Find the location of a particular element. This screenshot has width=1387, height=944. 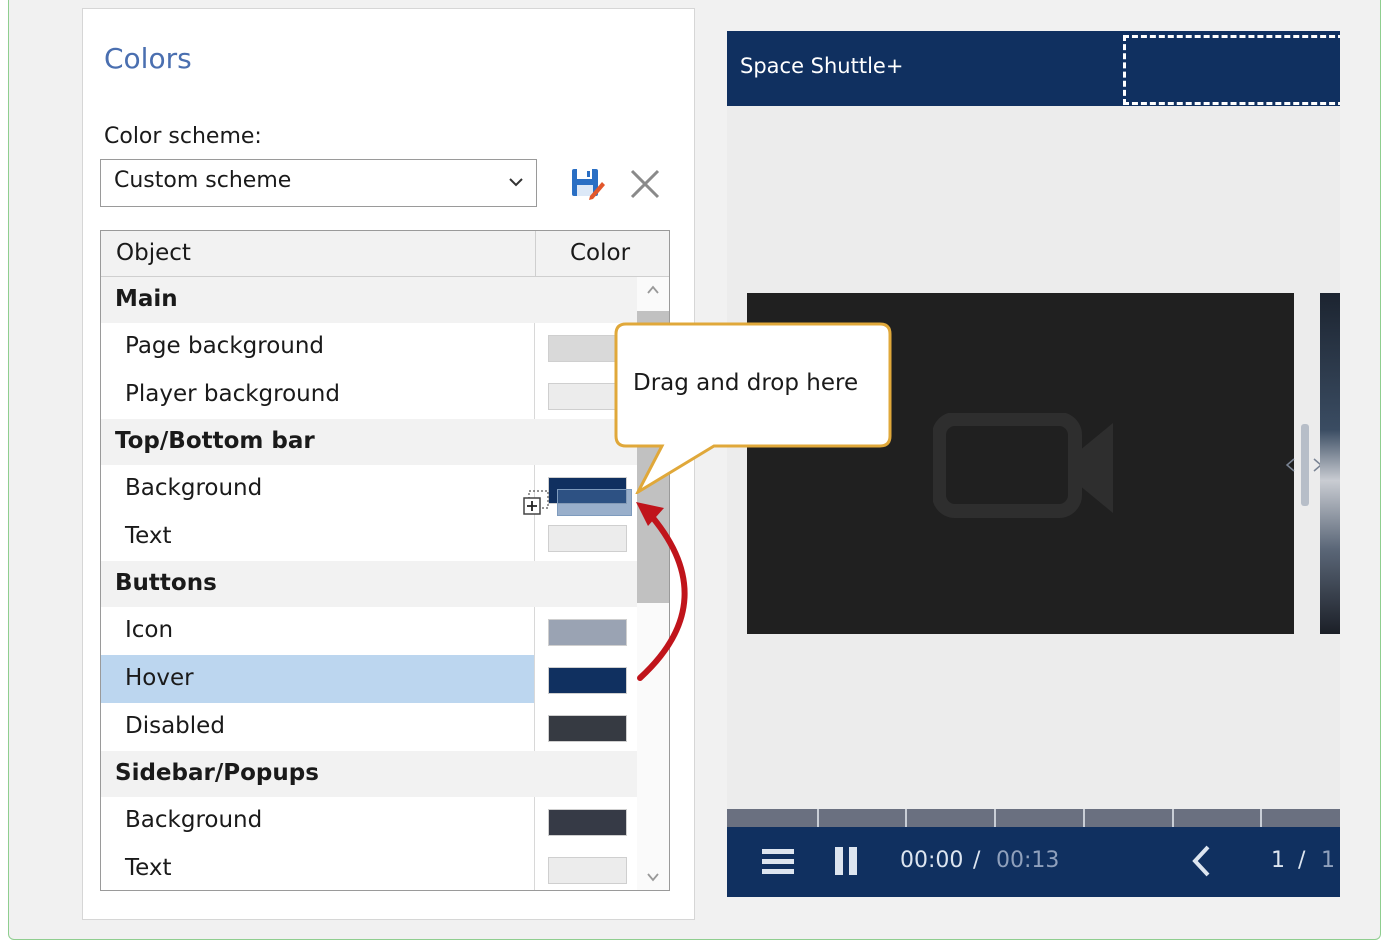

close-icon is located at coordinates (645, 184).